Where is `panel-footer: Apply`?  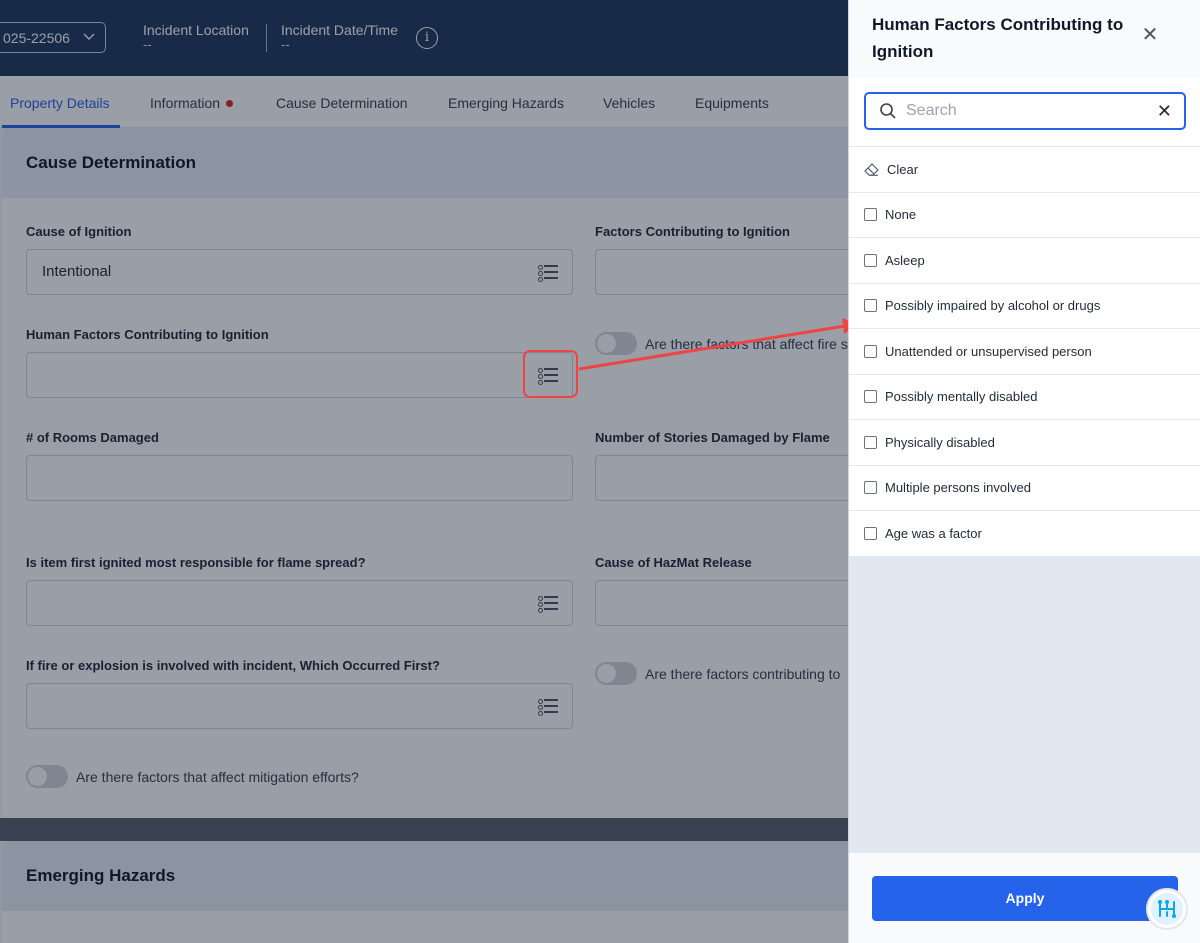 panel-footer: Apply is located at coordinates (1024, 898).